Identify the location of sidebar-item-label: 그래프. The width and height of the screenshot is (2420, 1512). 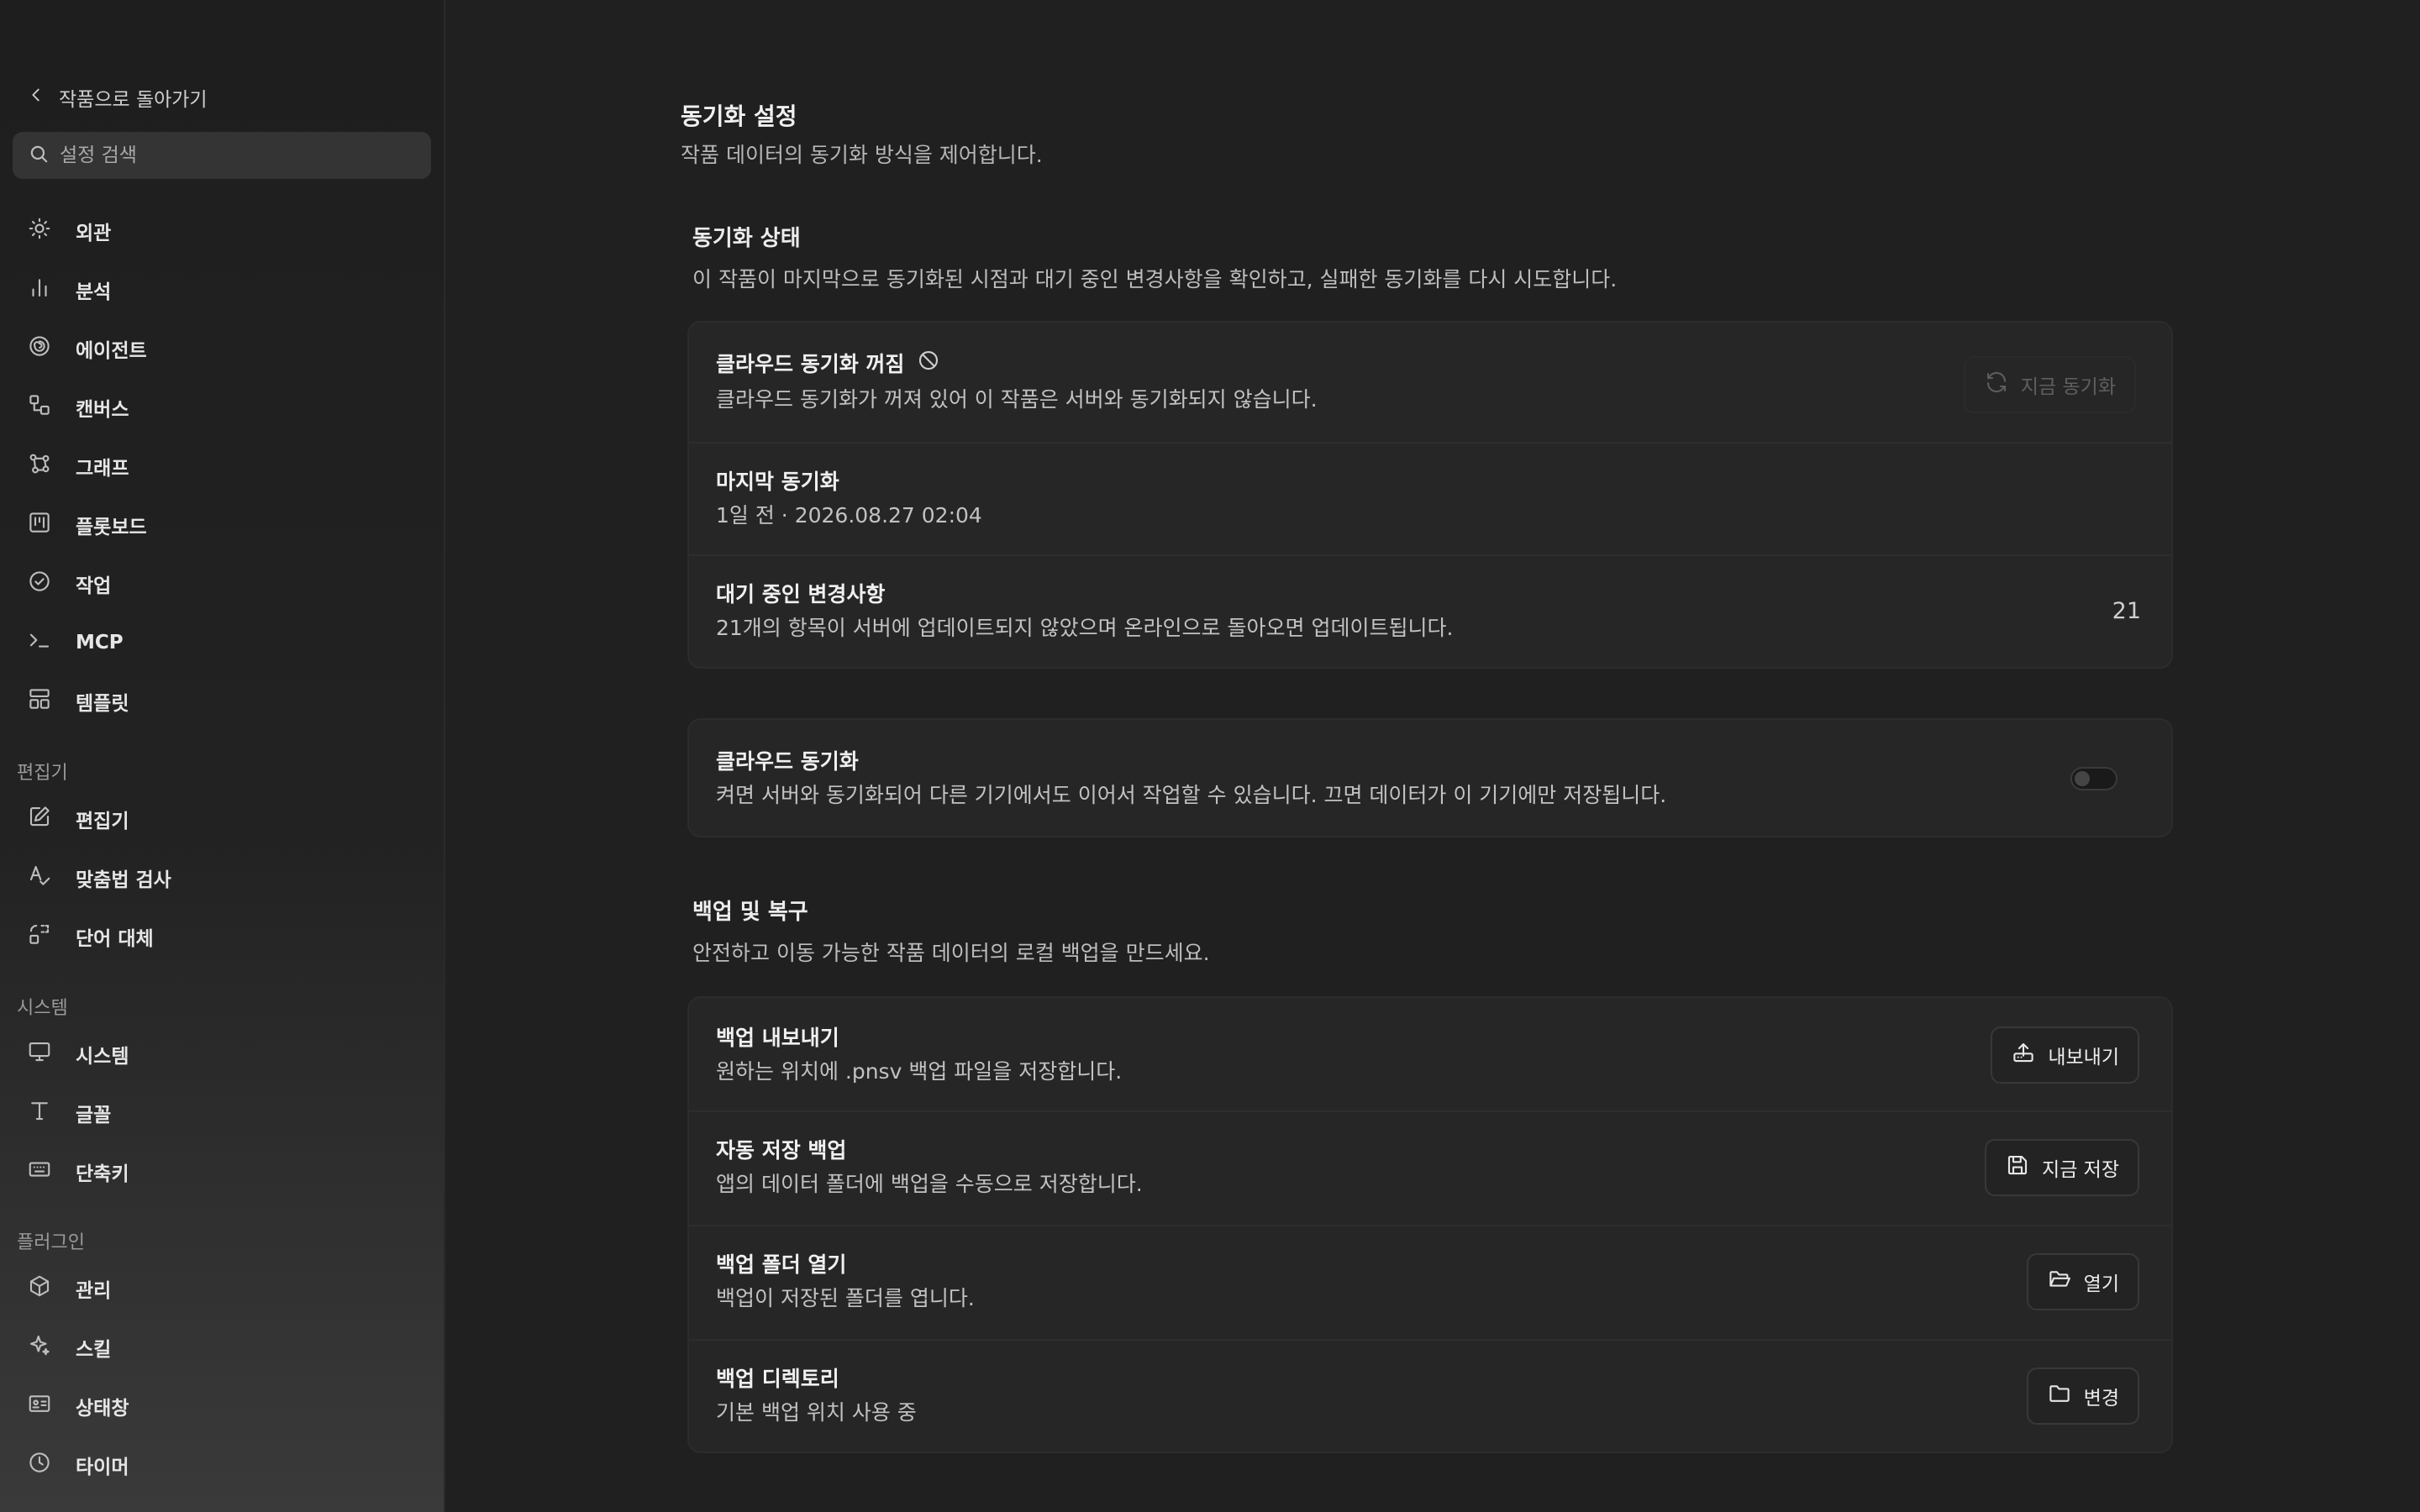
(102, 469).